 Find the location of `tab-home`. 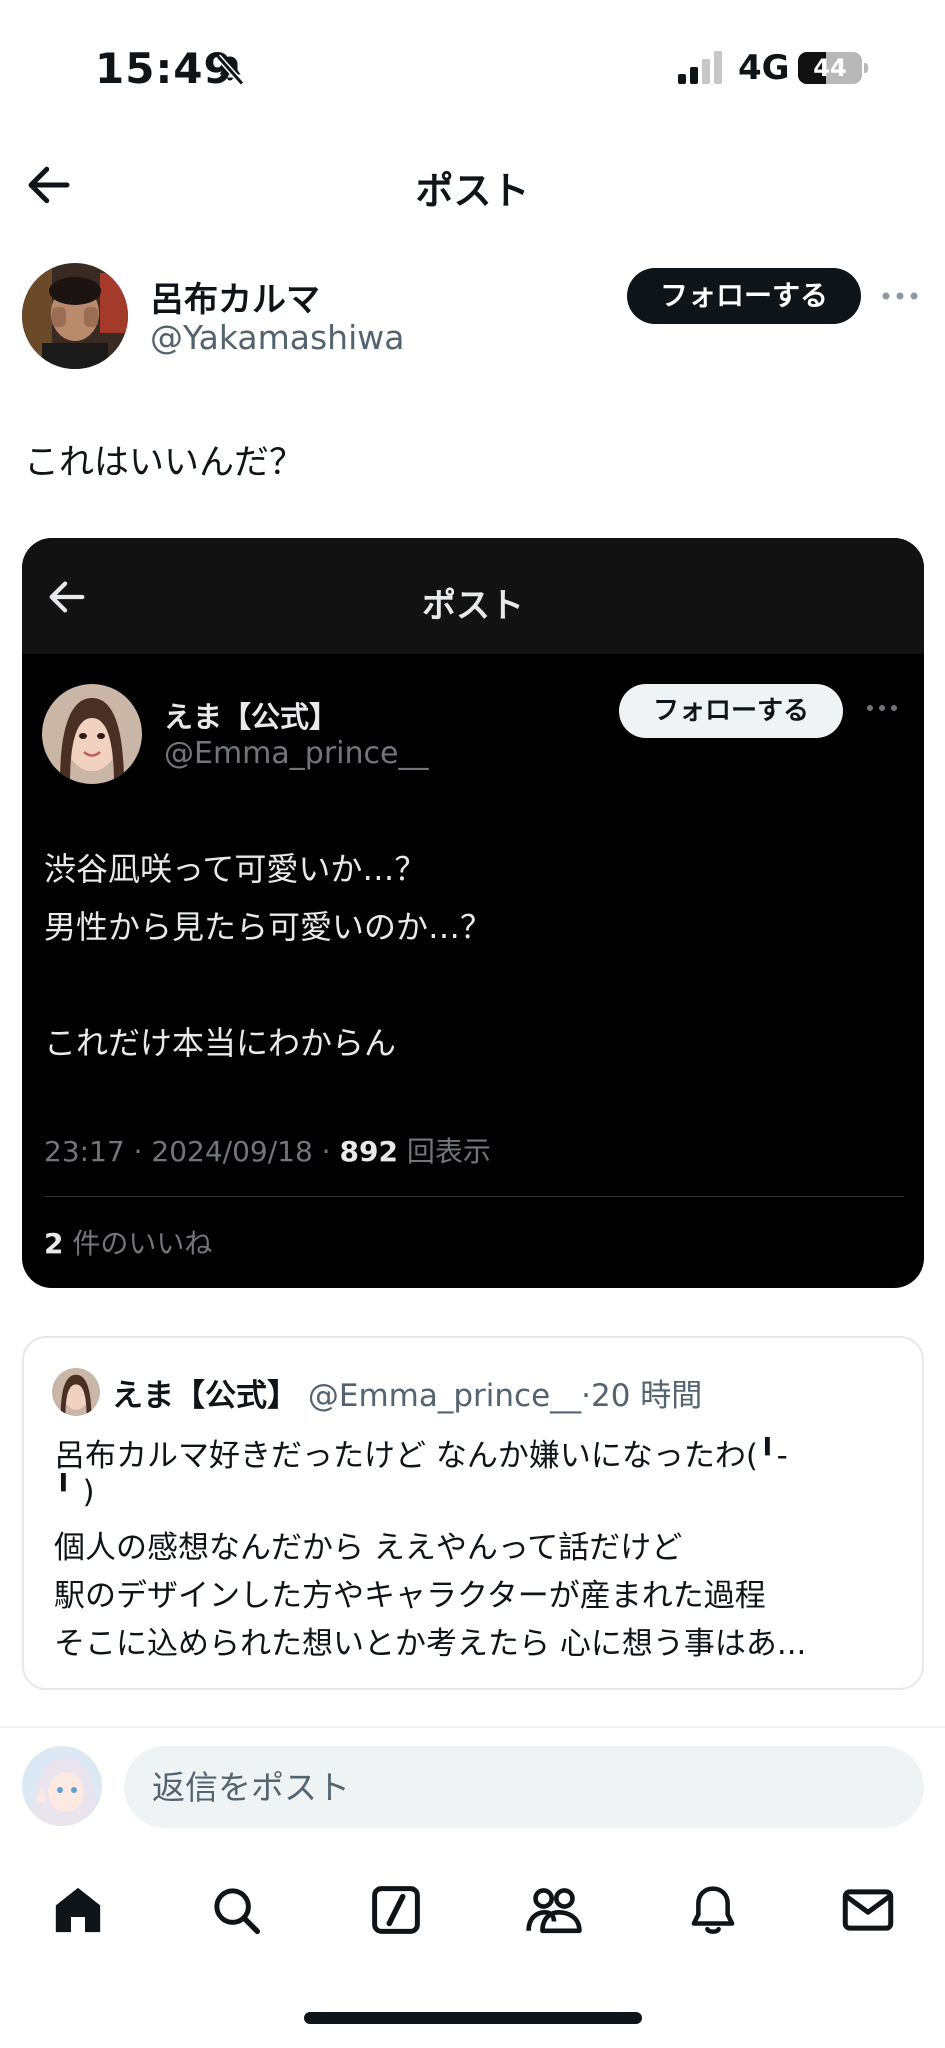

tab-home is located at coordinates (78, 1910).